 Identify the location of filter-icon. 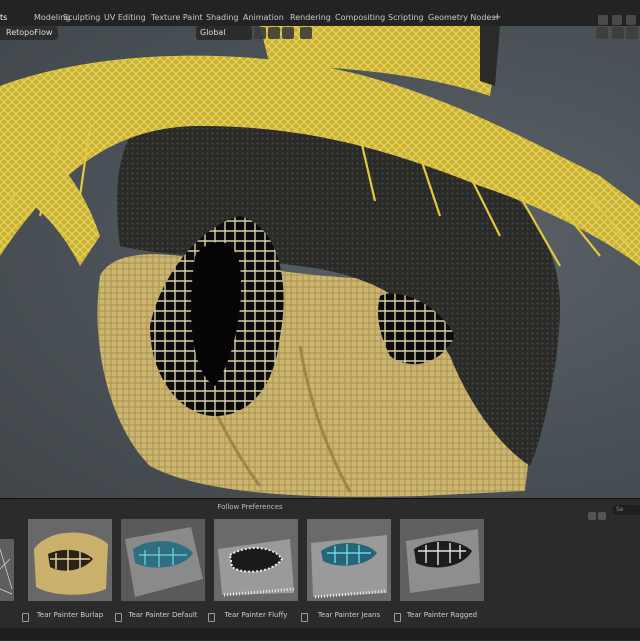
(592, 516).